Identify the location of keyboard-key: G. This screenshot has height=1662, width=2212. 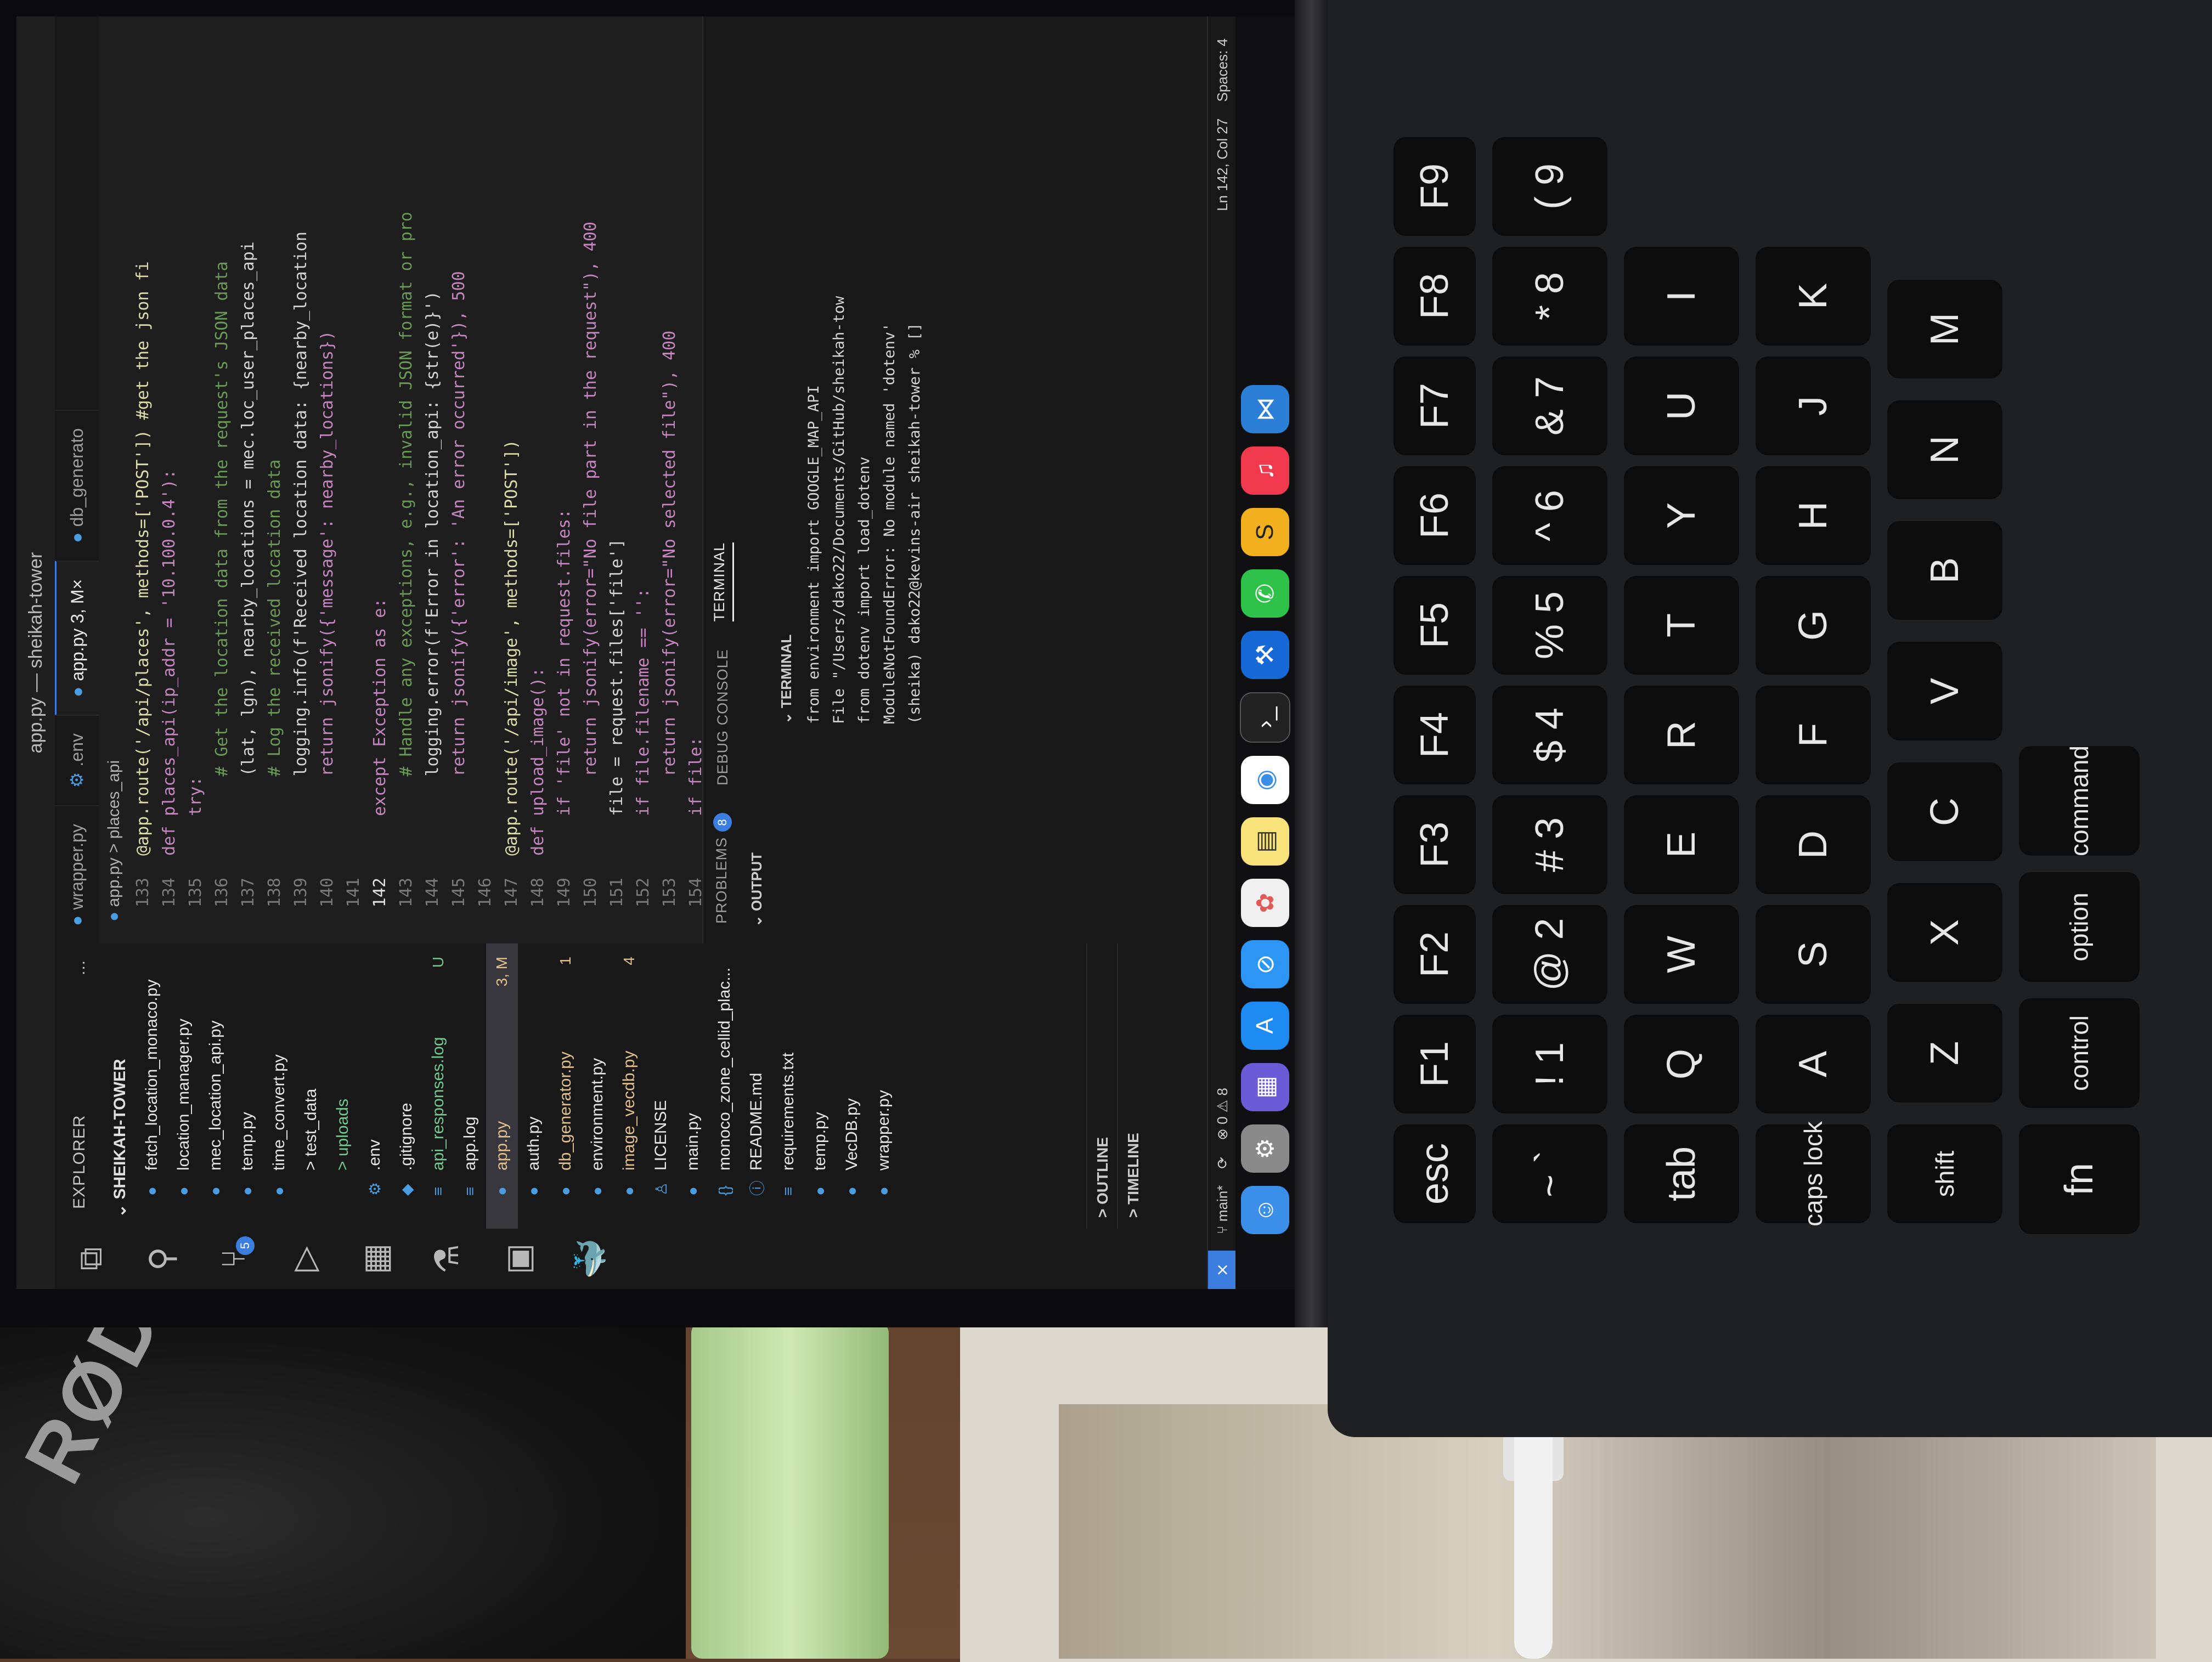
(1813, 626).